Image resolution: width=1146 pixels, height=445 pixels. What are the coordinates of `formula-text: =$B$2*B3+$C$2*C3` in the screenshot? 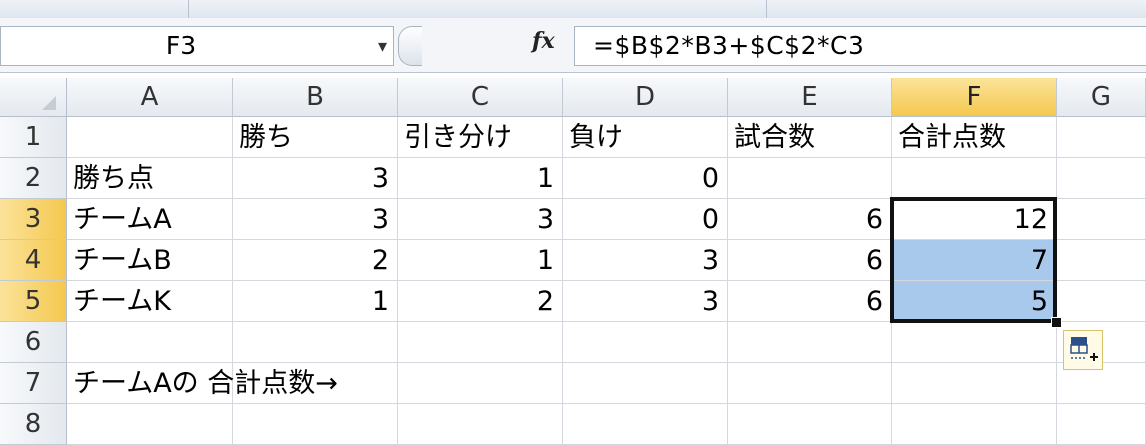 It's located at (729, 45).